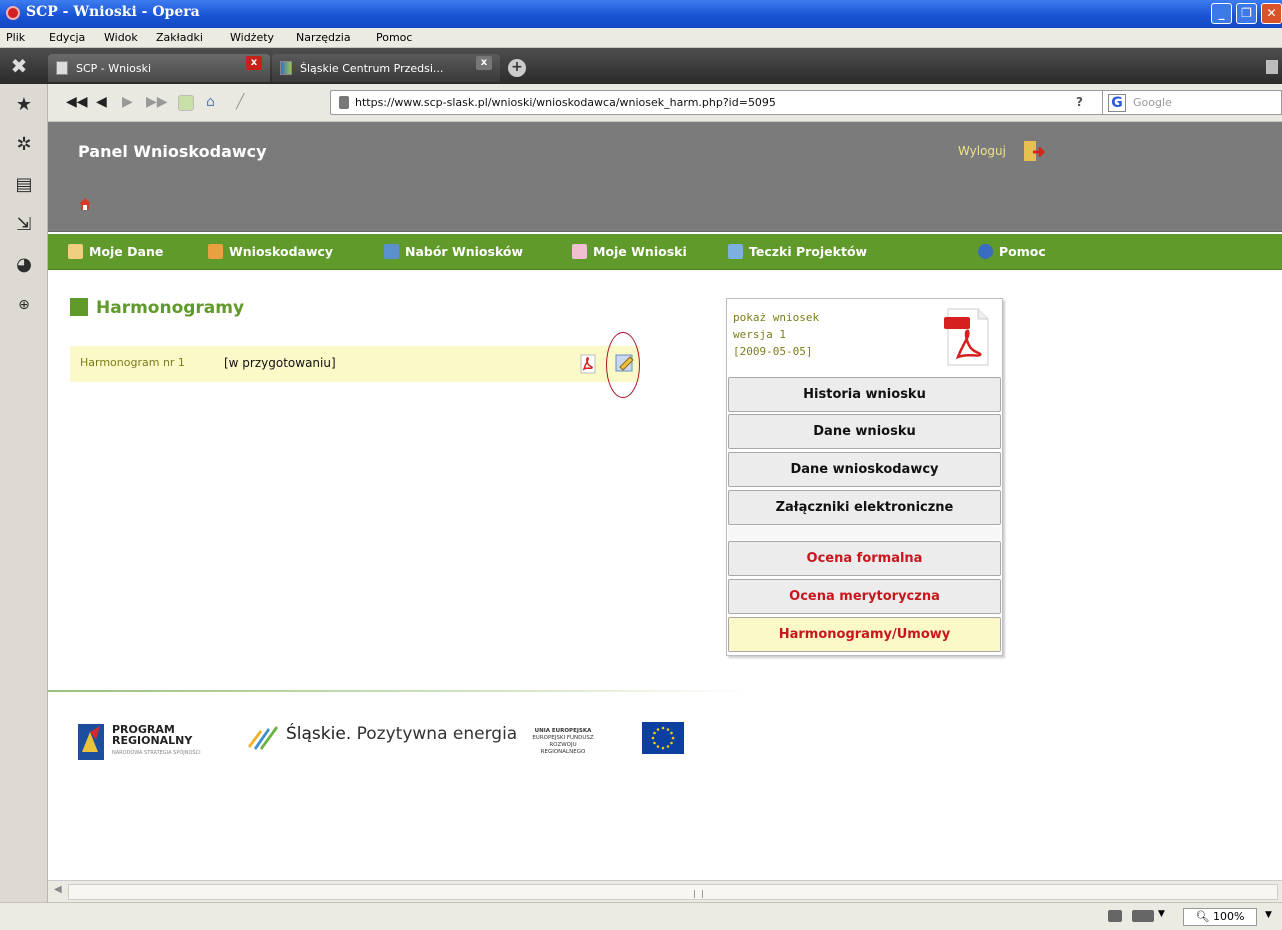 This screenshot has width=1282, height=930. What do you see at coordinates (759, 334) in the screenshot?
I see `version-text: wersja 1` at bounding box center [759, 334].